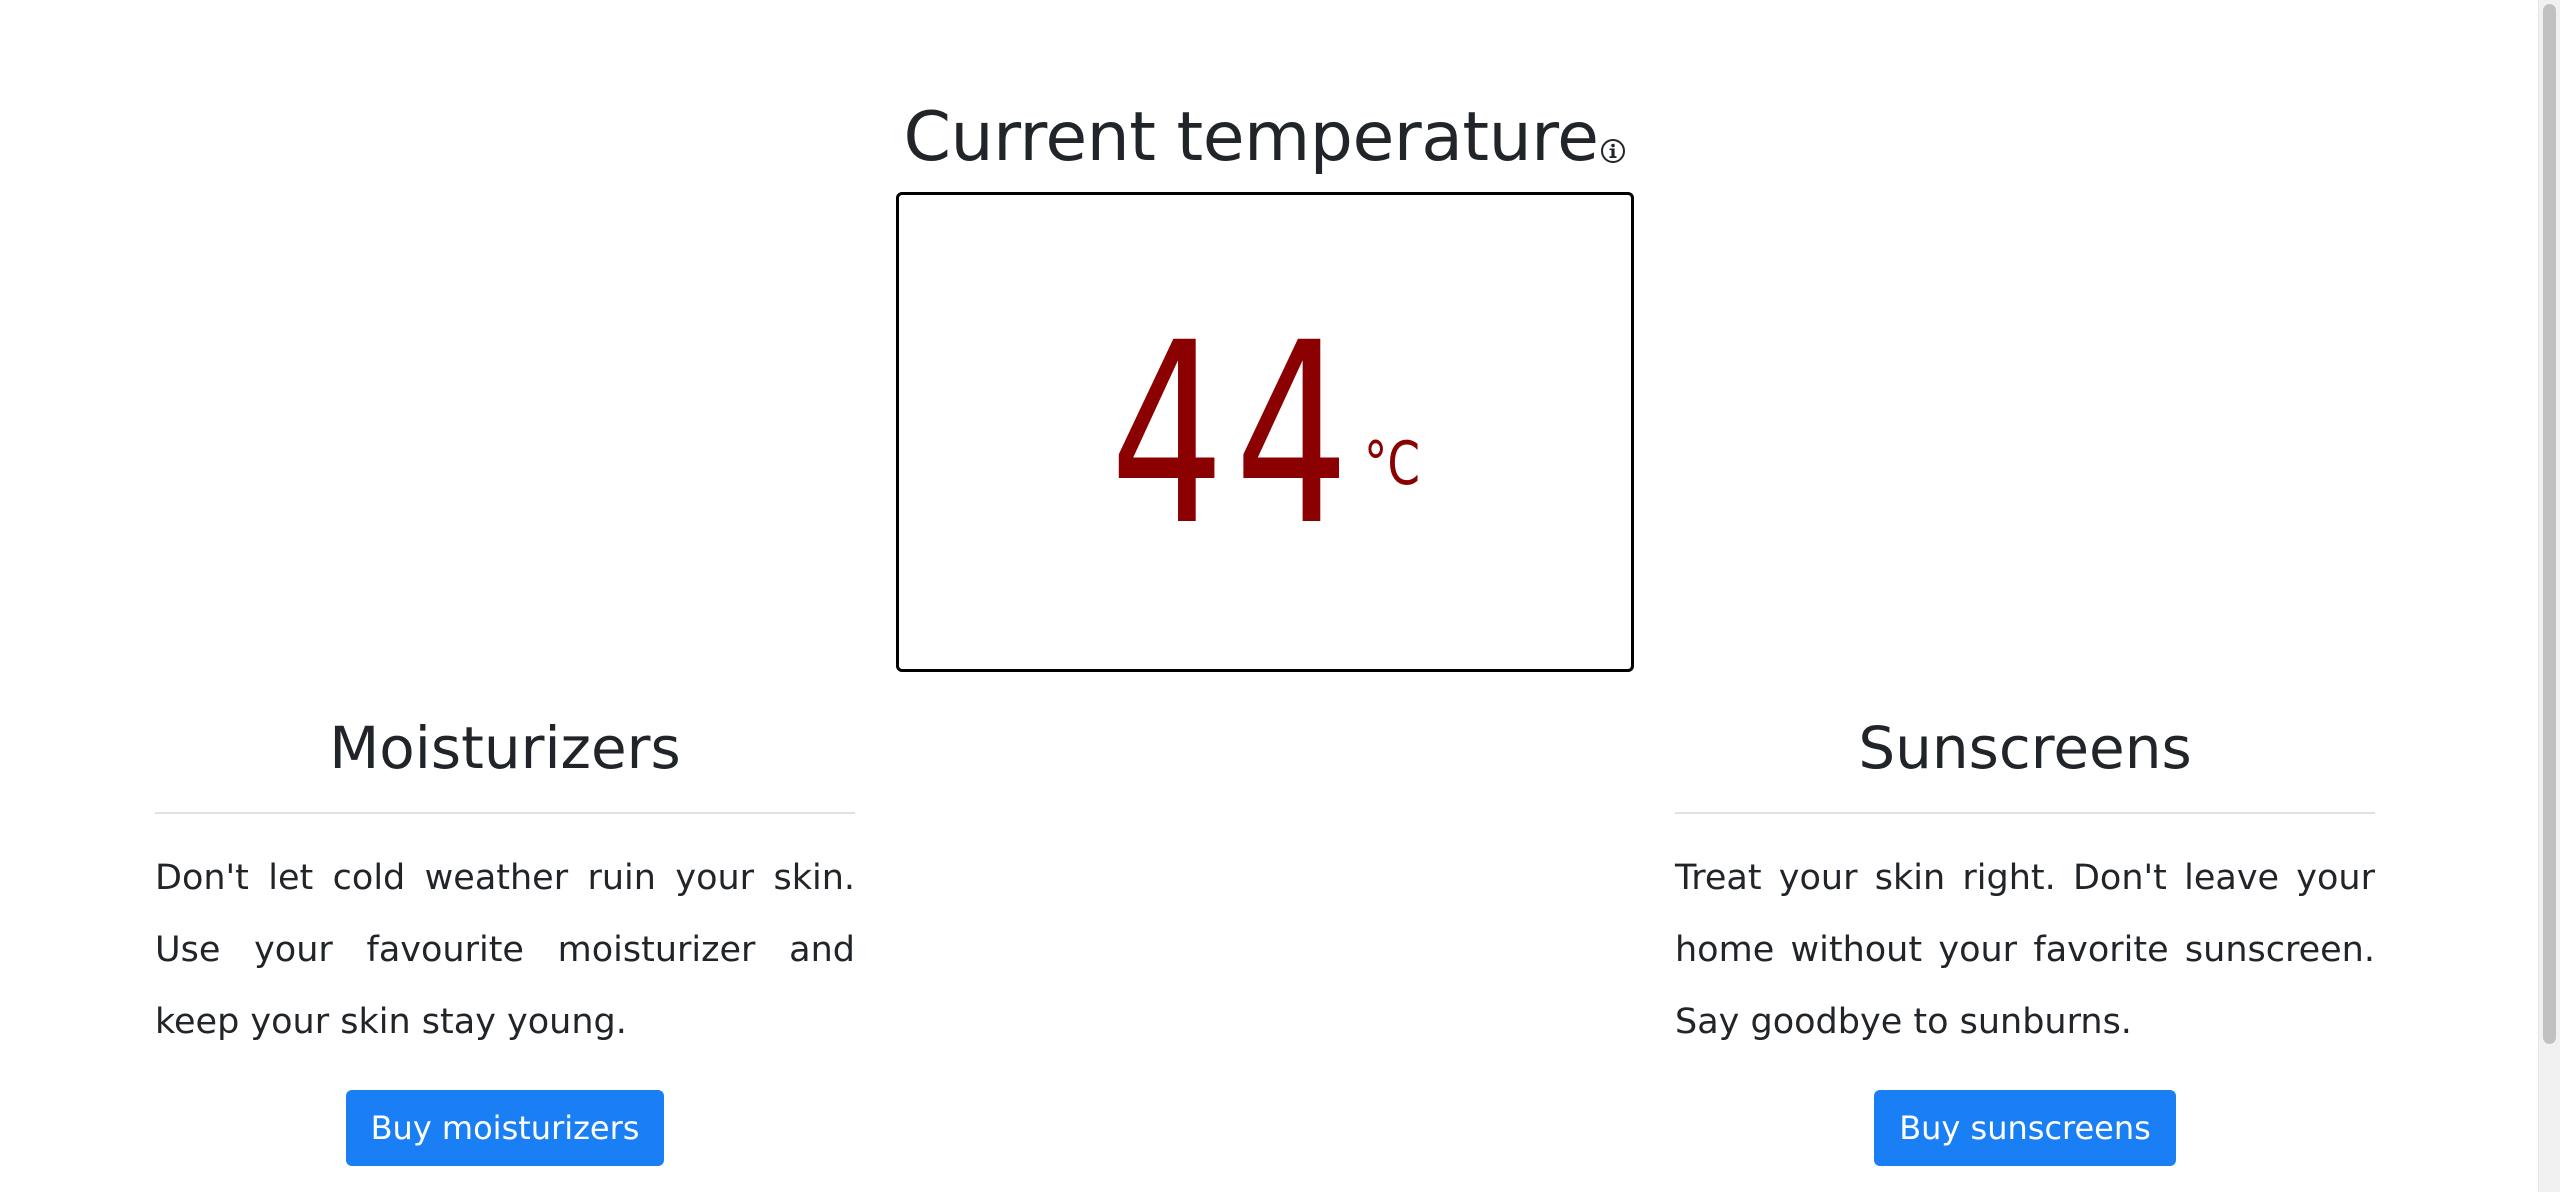 The image size is (2560, 1192). What do you see at coordinates (2025, 1128) in the screenshot?
I see `buy-sunscreens-button: Buy sunscreens` at bounding box center [2025, 1128].